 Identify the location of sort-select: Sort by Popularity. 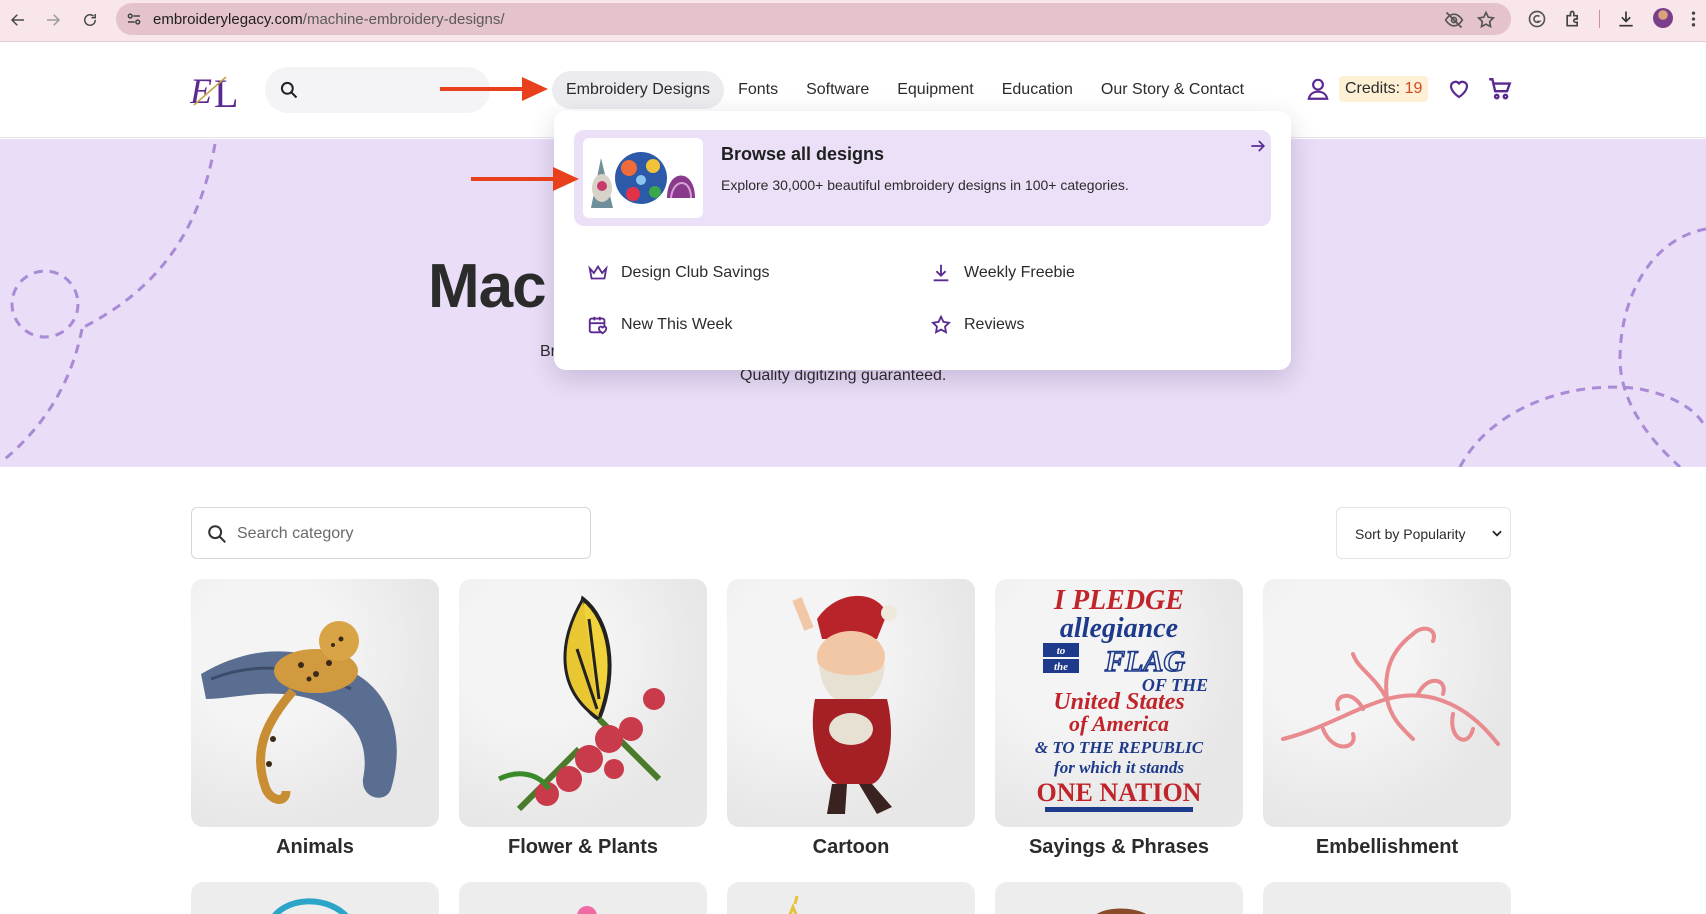
(1423, 533).